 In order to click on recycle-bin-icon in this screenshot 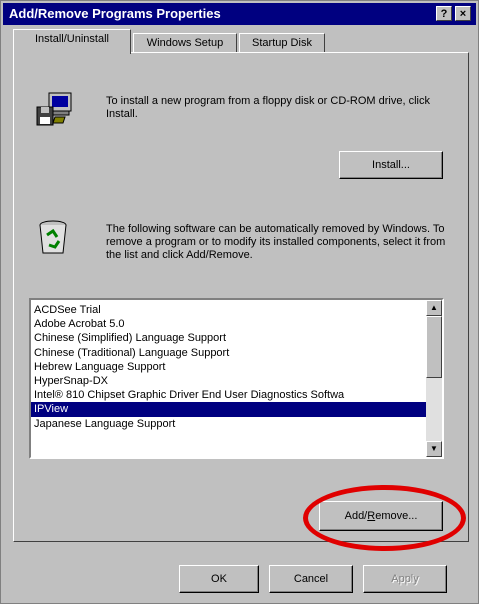, I will do `click(53, 237)`.